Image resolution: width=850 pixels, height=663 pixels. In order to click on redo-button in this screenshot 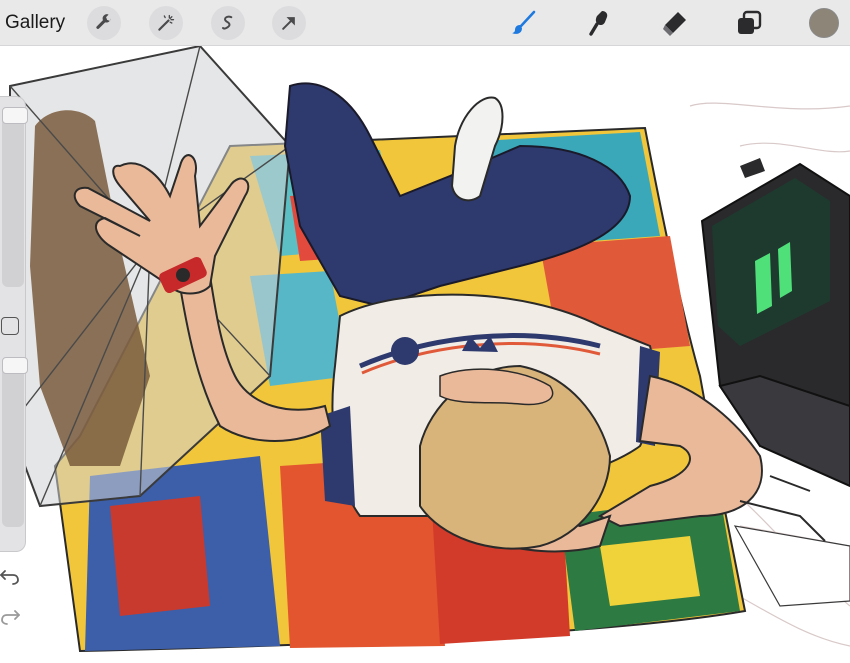, I will do `click(10, 616)`.